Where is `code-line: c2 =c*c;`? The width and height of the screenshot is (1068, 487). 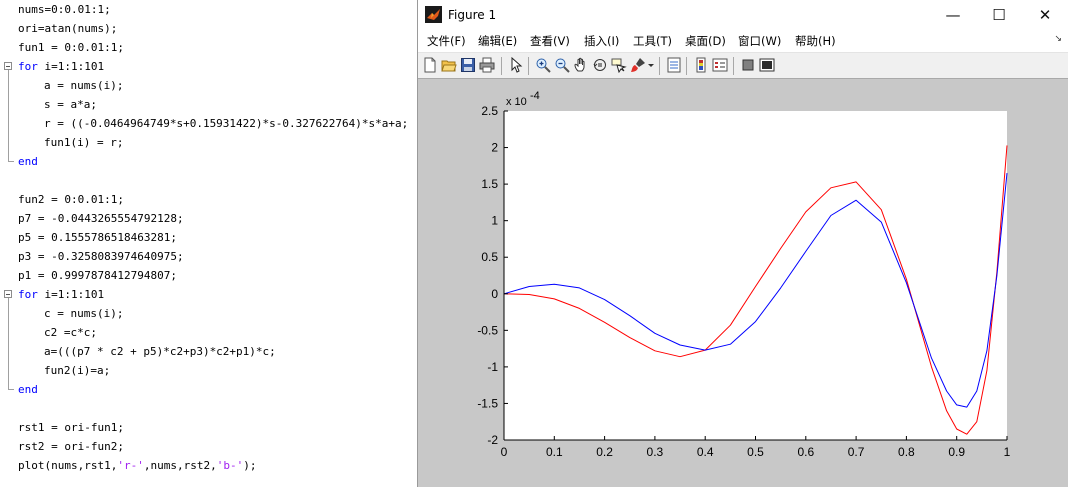 code-line: c2 =c*c; is located at coordinates (70, 332).